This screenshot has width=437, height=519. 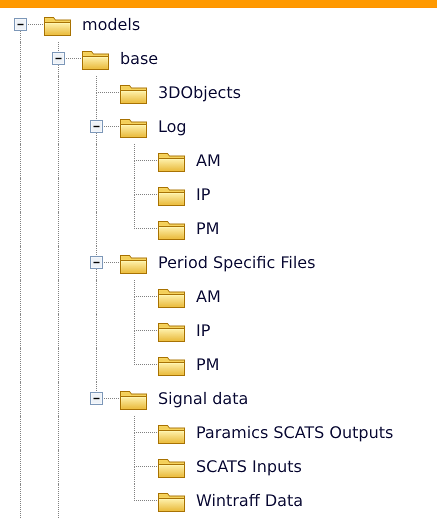 I want to click on folder-label: Wintraff Data, so click(x=250, y=501).